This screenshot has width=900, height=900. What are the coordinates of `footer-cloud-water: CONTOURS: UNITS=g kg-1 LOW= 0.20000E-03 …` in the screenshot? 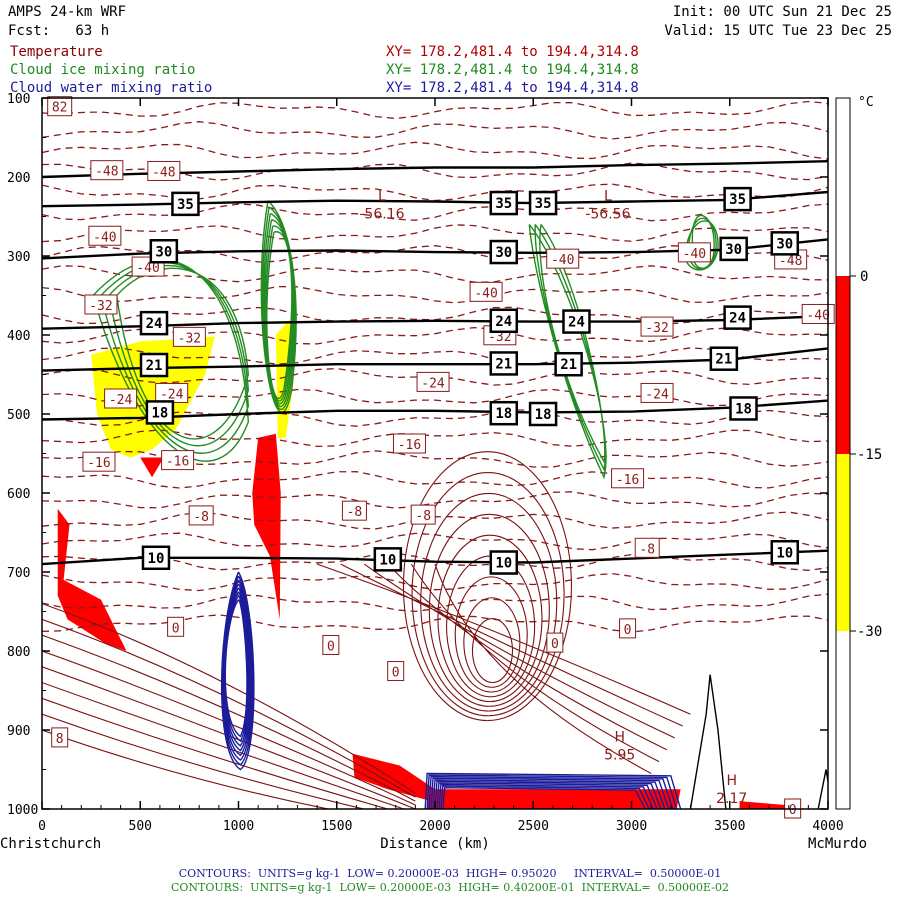 It's located at (450, 873).